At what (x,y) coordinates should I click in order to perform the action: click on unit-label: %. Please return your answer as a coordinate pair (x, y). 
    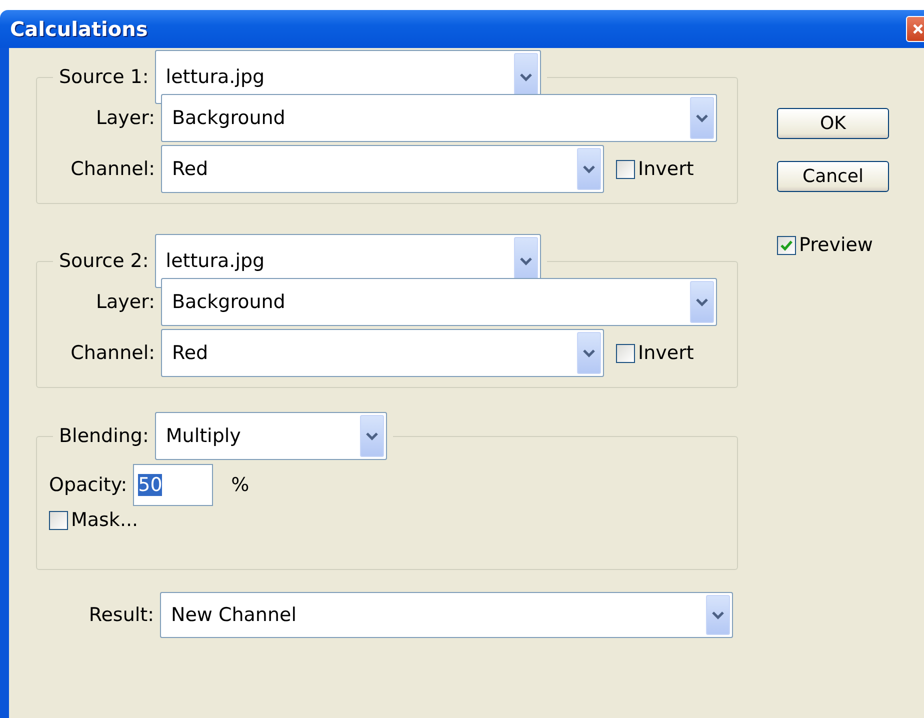
    Looking at the image, I should click on (240, 485).